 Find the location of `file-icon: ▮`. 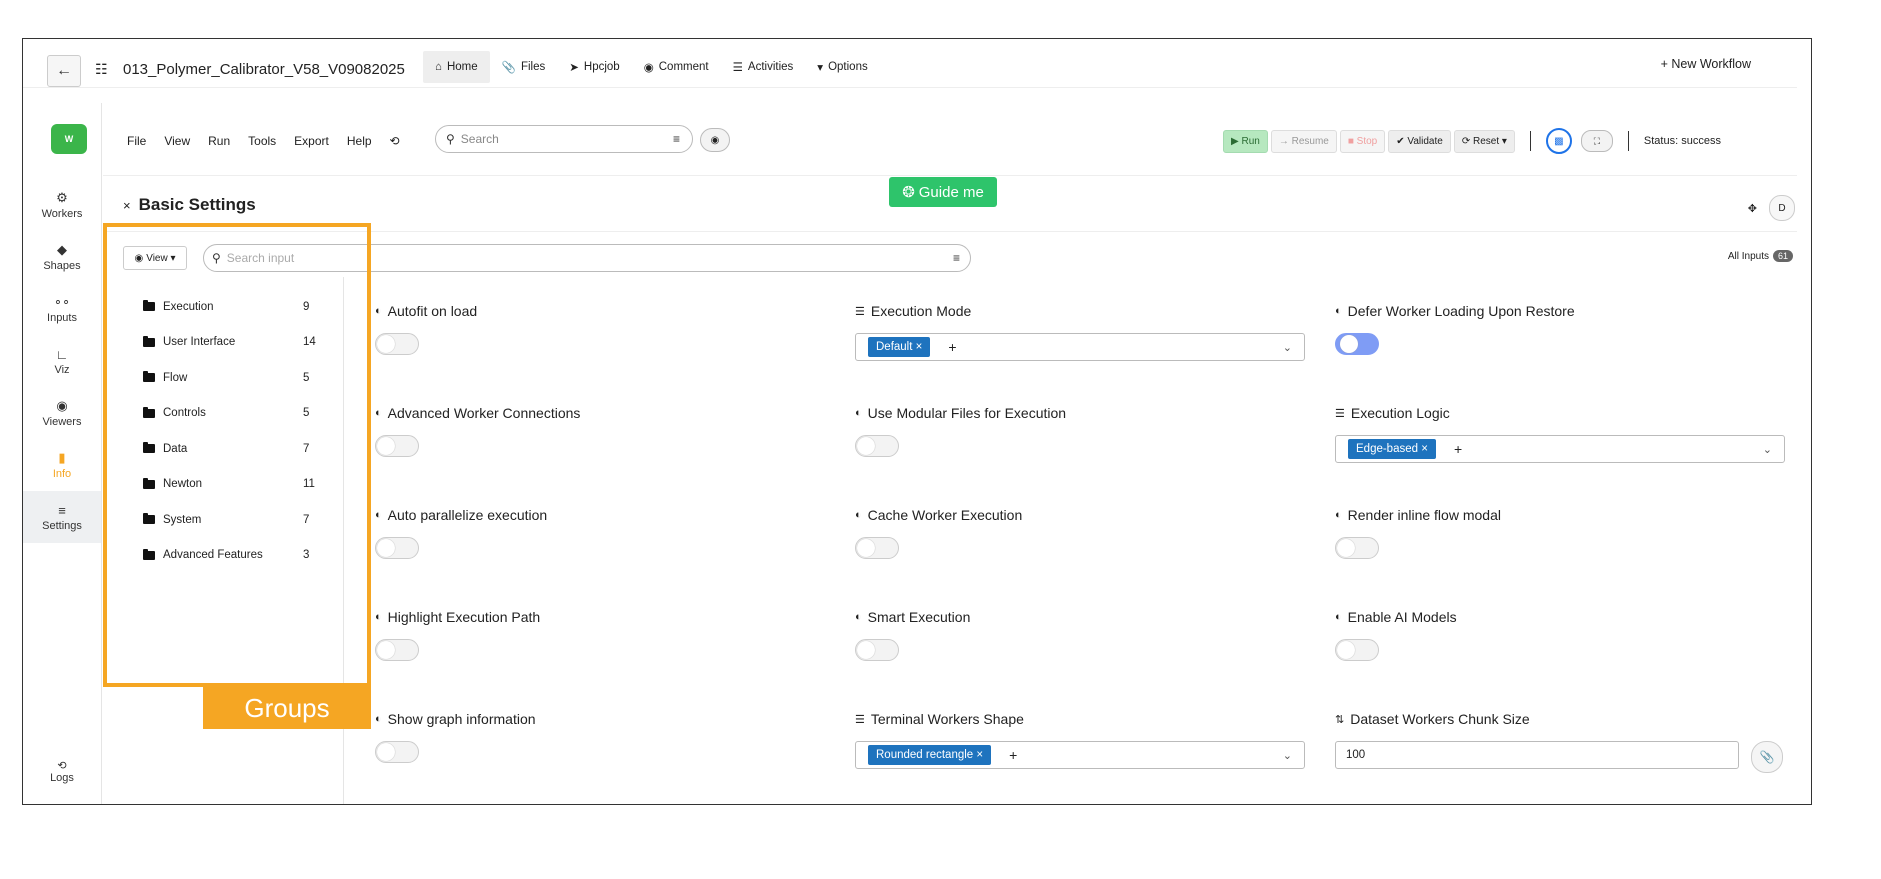

file-icon: ▮ is located at coordinates (62, 457).